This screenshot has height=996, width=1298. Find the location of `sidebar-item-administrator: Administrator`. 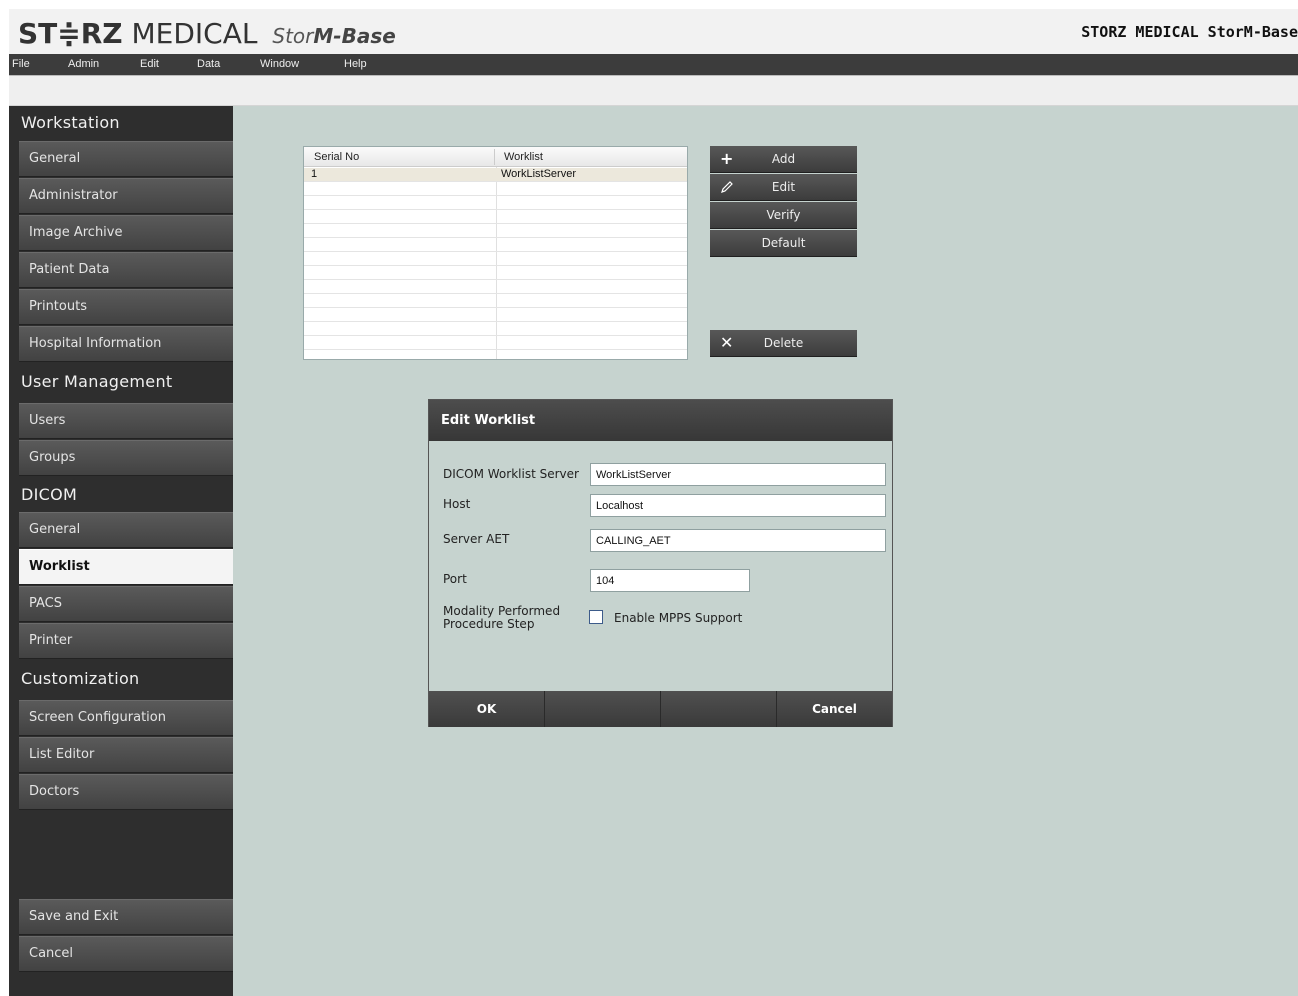

sidebar-item-administrator: Administrator is located at coordinates (126, 196).